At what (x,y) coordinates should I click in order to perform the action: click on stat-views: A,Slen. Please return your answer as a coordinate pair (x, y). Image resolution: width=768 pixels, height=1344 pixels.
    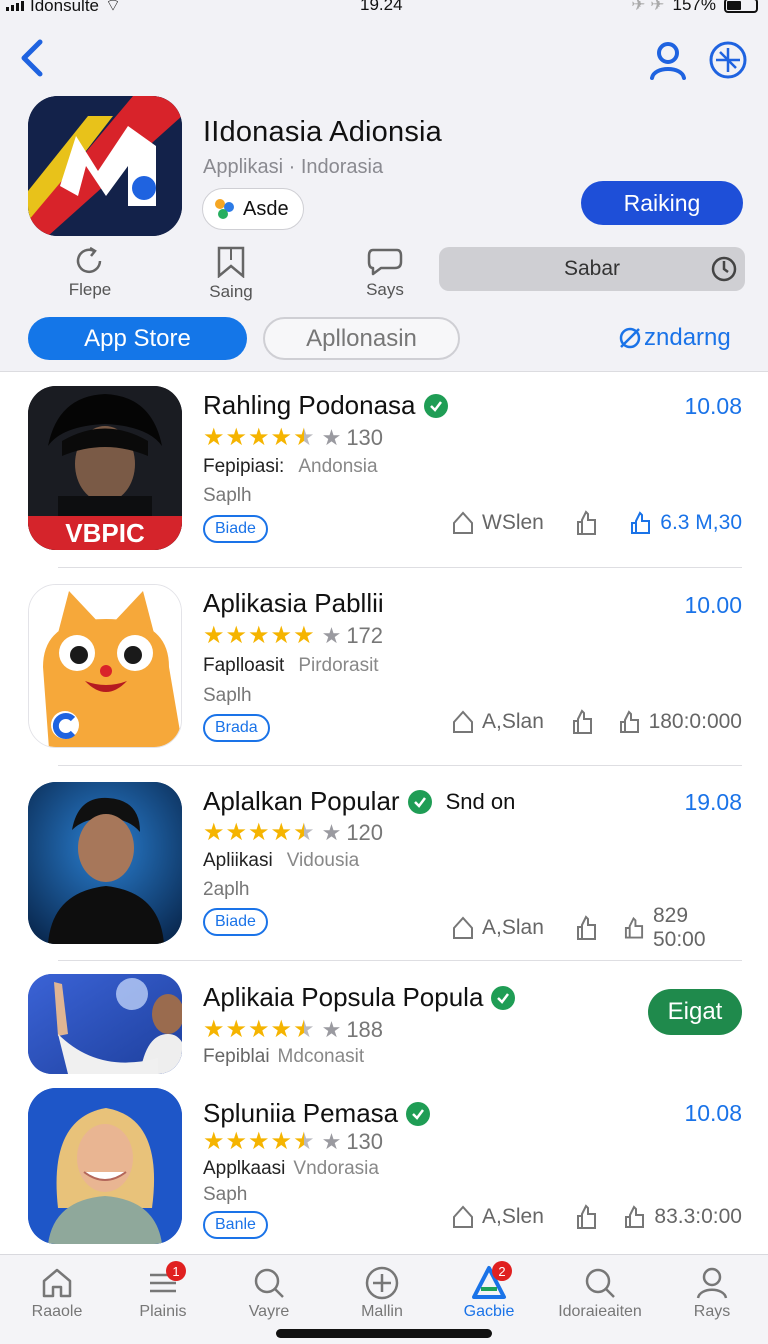
    Looking at the image, I should click on (514, 1217).